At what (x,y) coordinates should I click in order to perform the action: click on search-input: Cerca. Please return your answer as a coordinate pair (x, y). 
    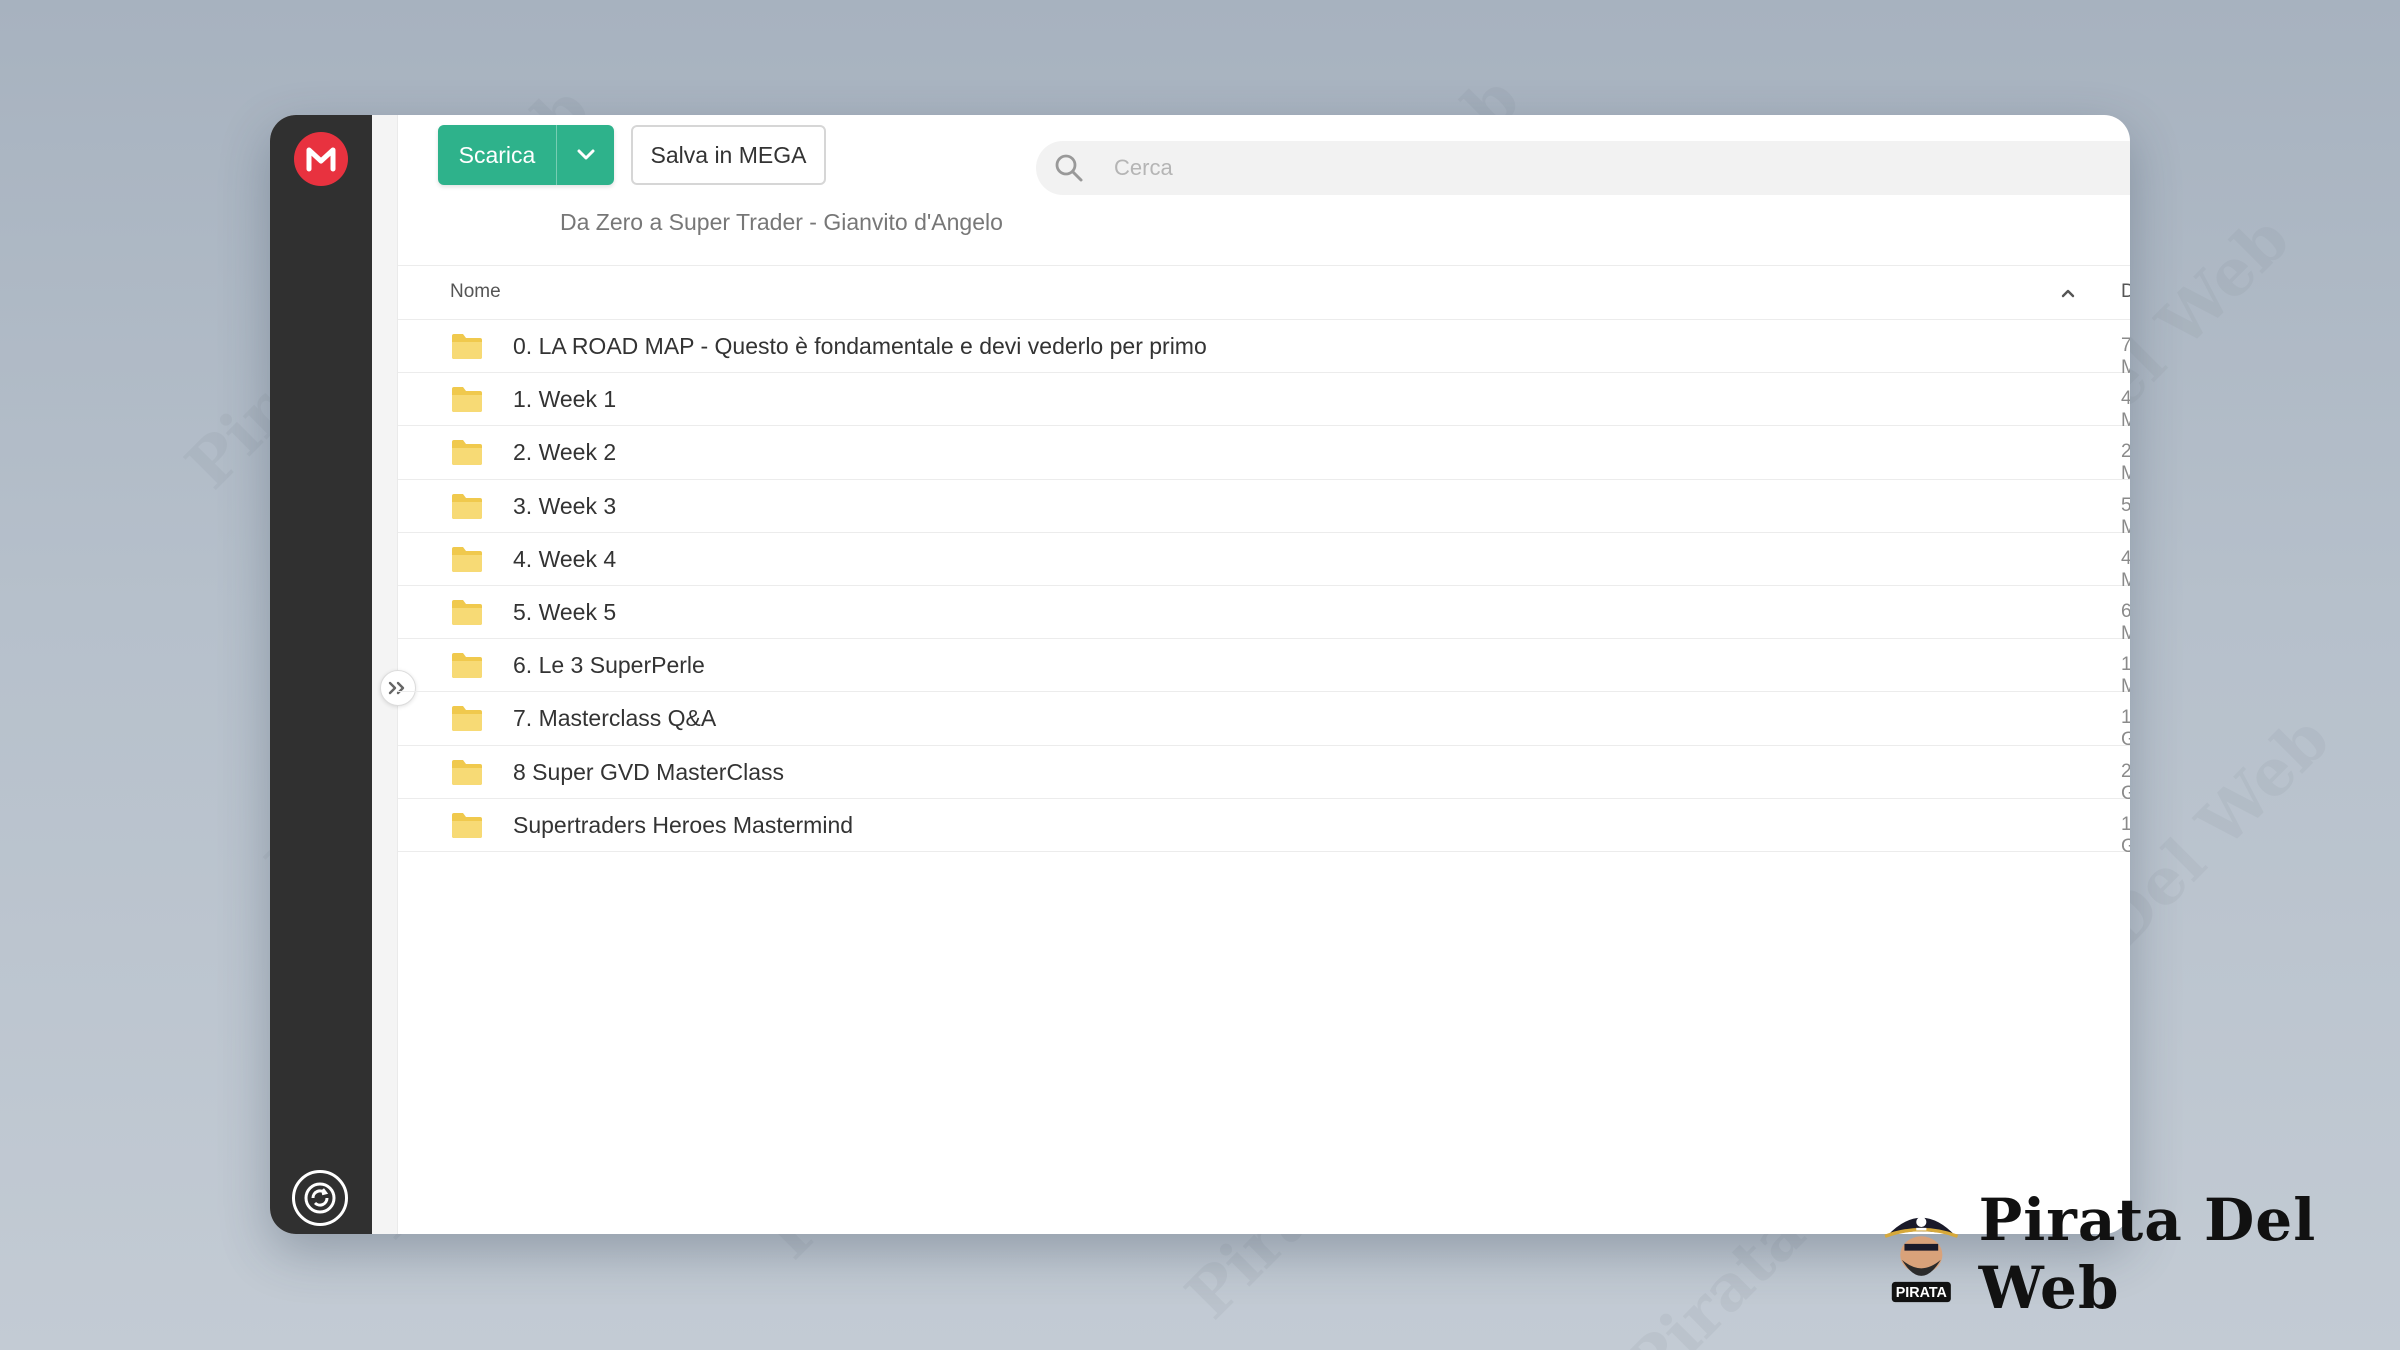
    Looking at the image, I should click on (1143, 168).